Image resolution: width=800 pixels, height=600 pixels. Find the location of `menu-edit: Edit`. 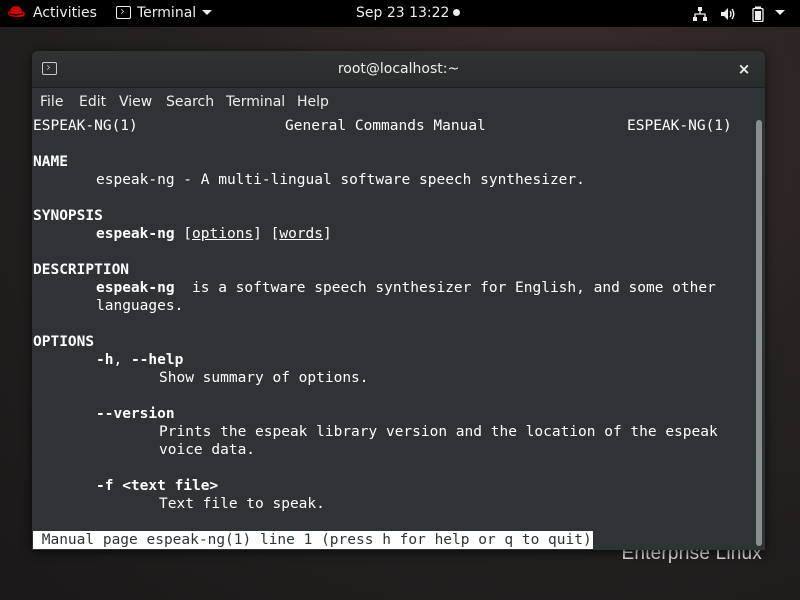

menu-edit: Edit is located at coordinates (92, 102).